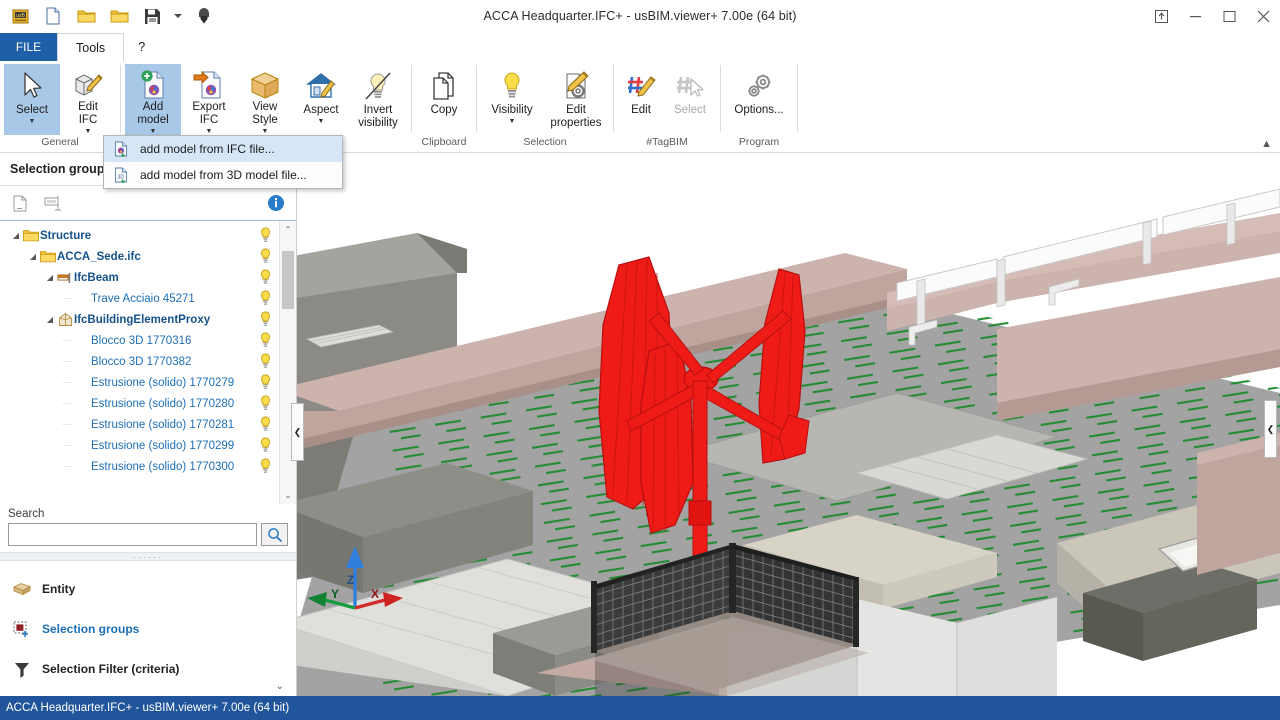 This screenshot has width=1280, height=720. What do you see at coordinates (321, 99) in the screenshot?
I see `aspect-button: Aspect ▼` at bounding box center [321, 99].